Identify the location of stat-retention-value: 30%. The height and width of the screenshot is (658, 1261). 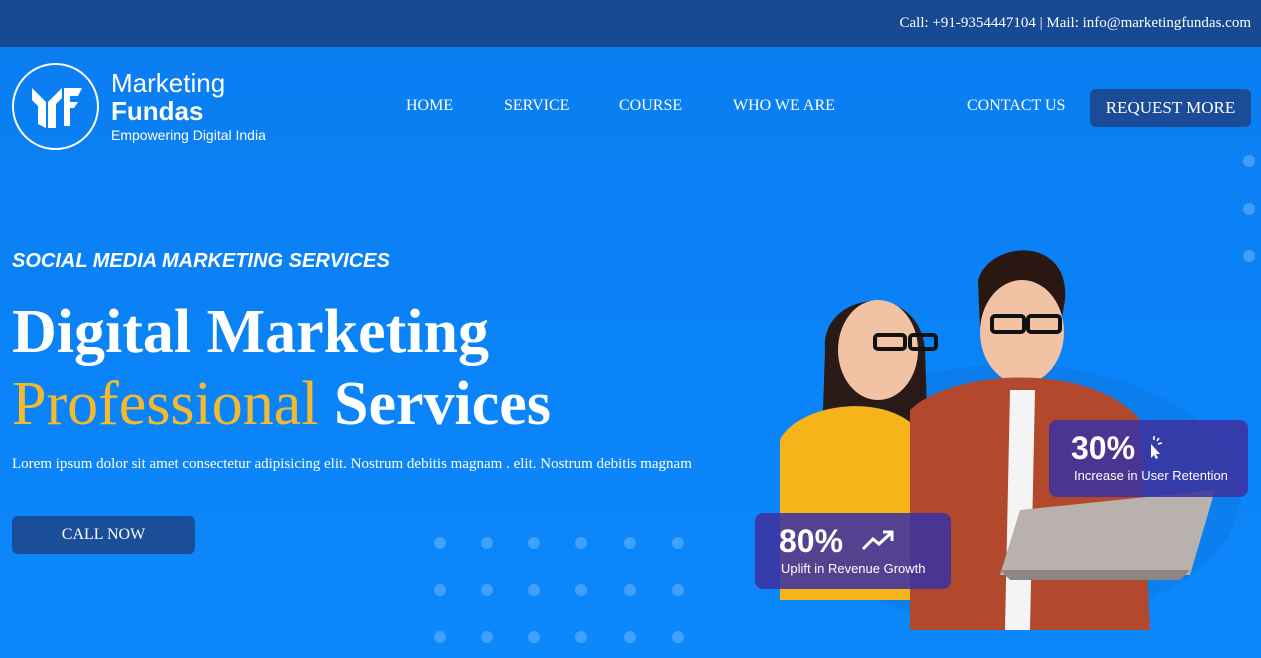
(1103, 448).